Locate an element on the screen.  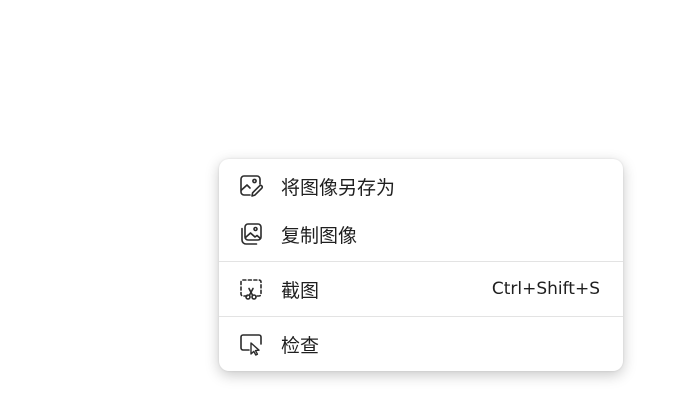
image-copy-icon is located at coordinates (251, 234).